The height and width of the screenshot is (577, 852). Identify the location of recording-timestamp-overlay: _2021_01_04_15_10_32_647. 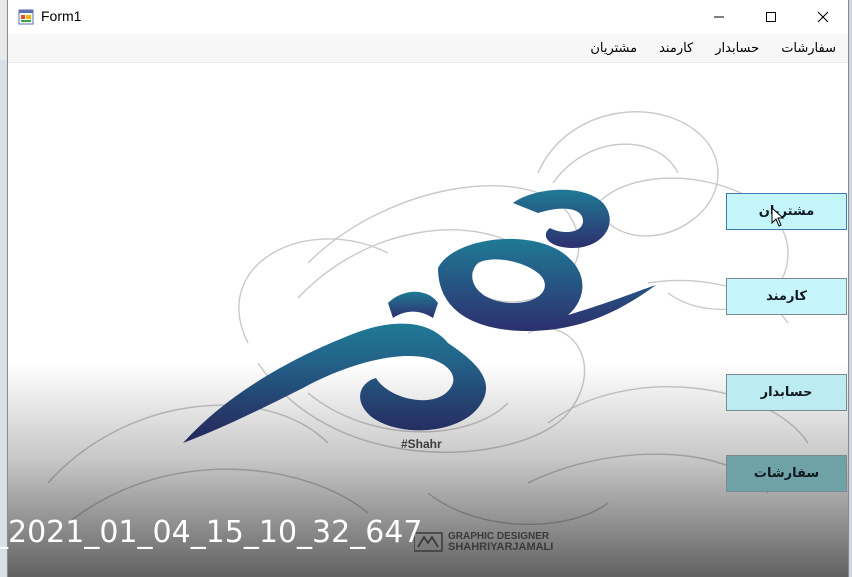
(211, 532).